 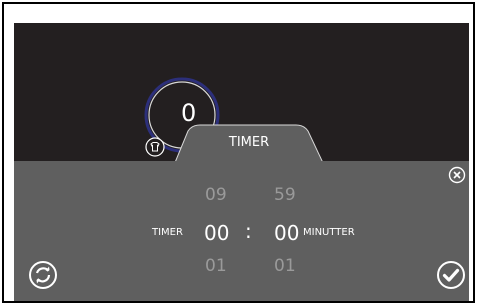 I want to click on timer-tab: TIMER, so click(x=249, y=142).